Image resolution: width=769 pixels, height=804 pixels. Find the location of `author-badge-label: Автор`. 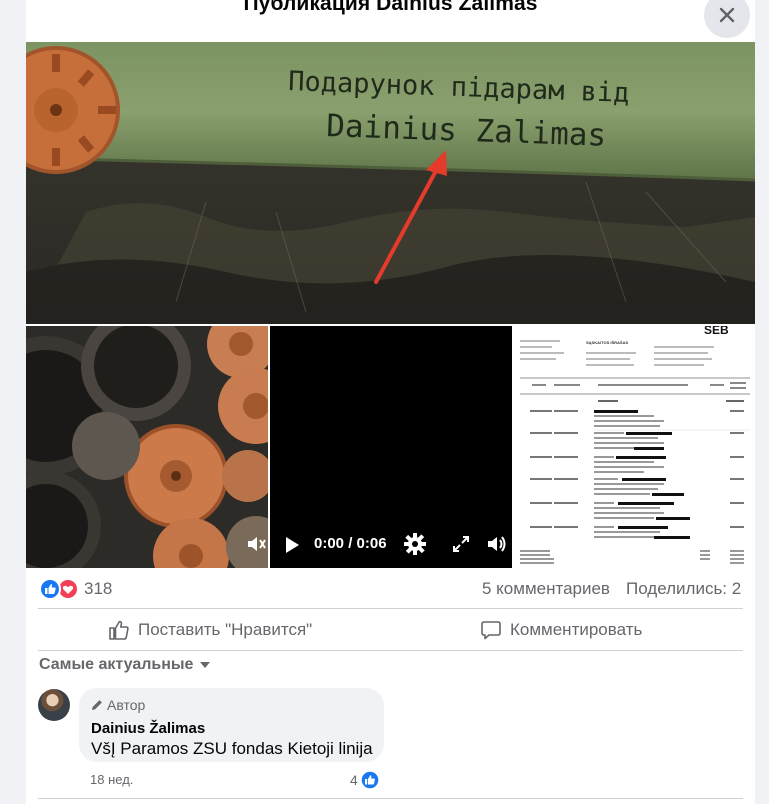

author-badge-label: Автор is located at coordinates (126, 705).